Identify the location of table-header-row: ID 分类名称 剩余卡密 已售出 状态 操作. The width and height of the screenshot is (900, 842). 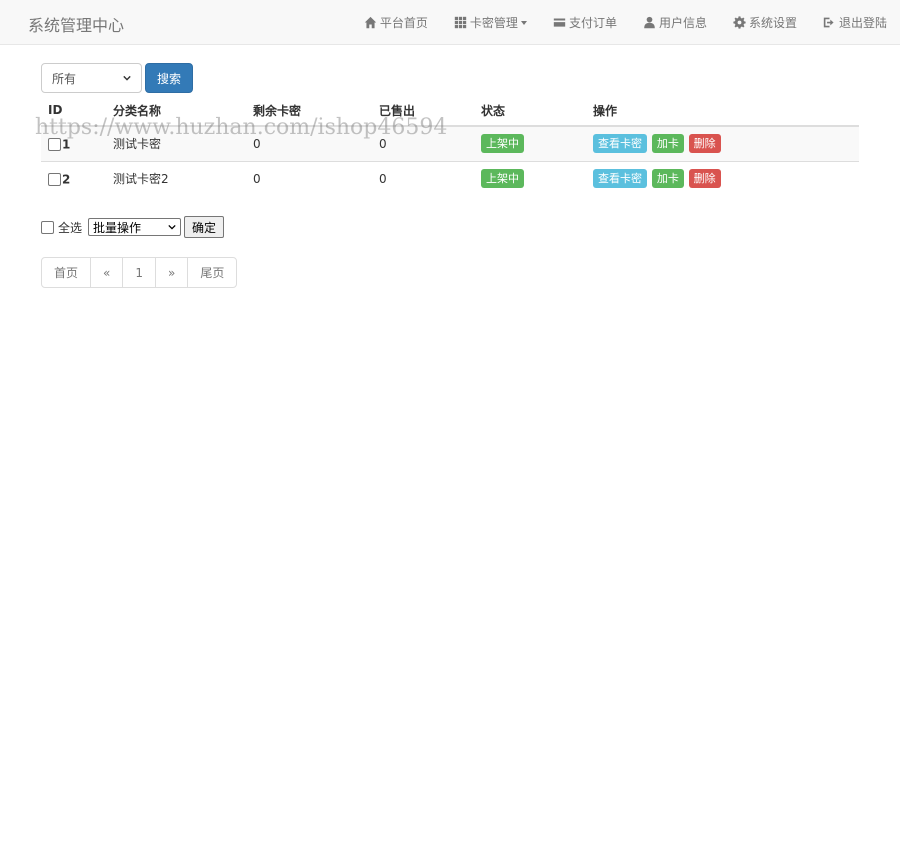
(450, 111).